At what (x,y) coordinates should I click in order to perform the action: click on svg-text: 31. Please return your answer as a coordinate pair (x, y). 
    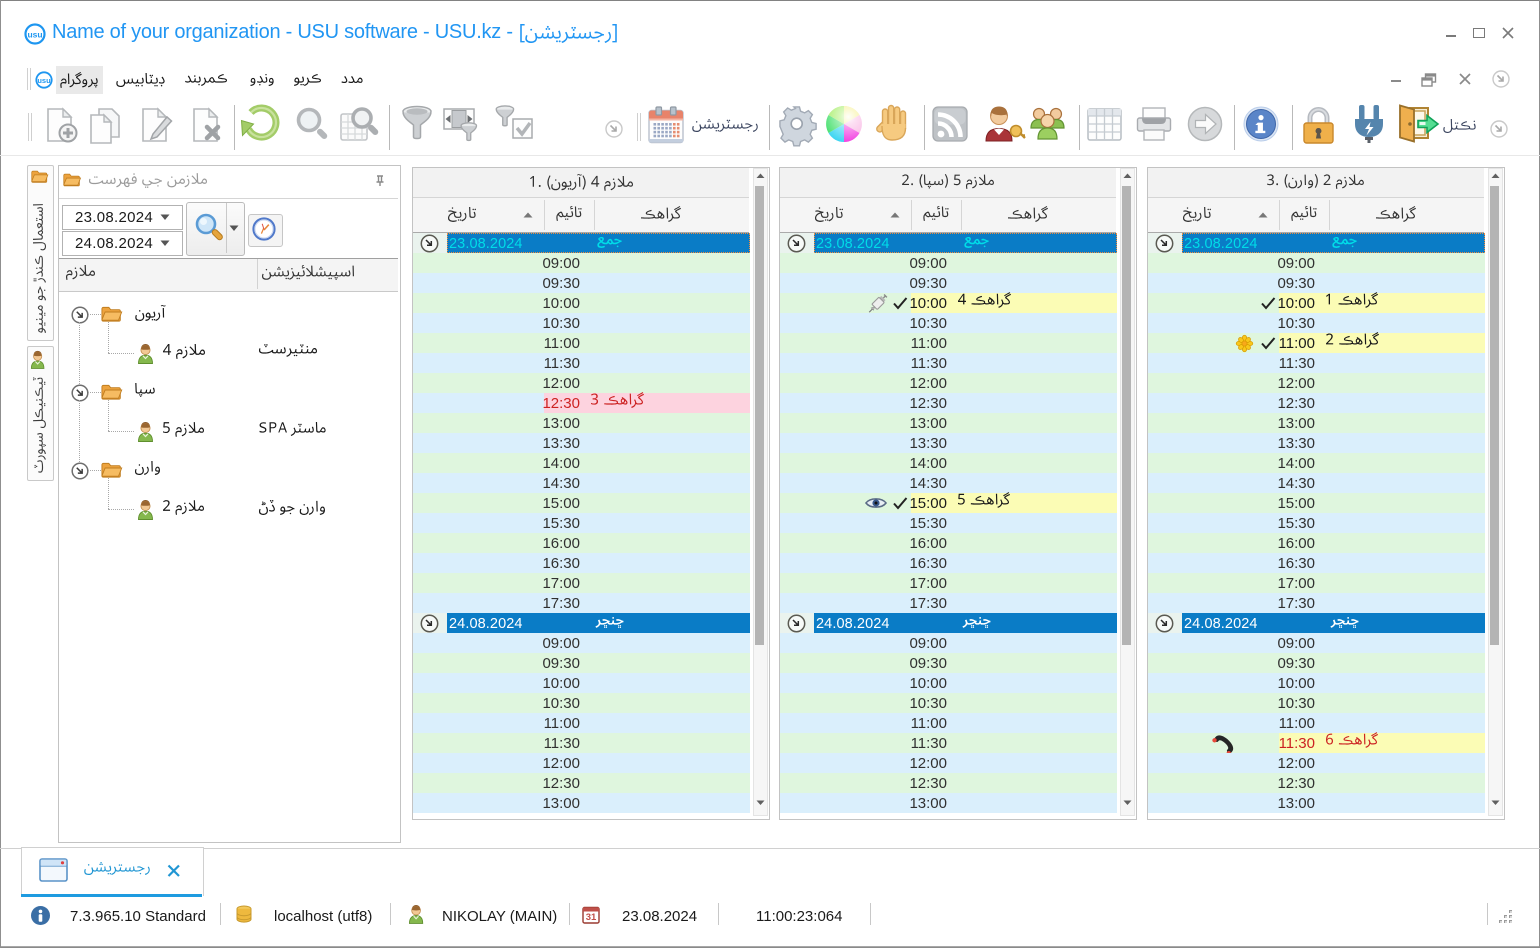
    Looking at the image, I should click on (591, 917).